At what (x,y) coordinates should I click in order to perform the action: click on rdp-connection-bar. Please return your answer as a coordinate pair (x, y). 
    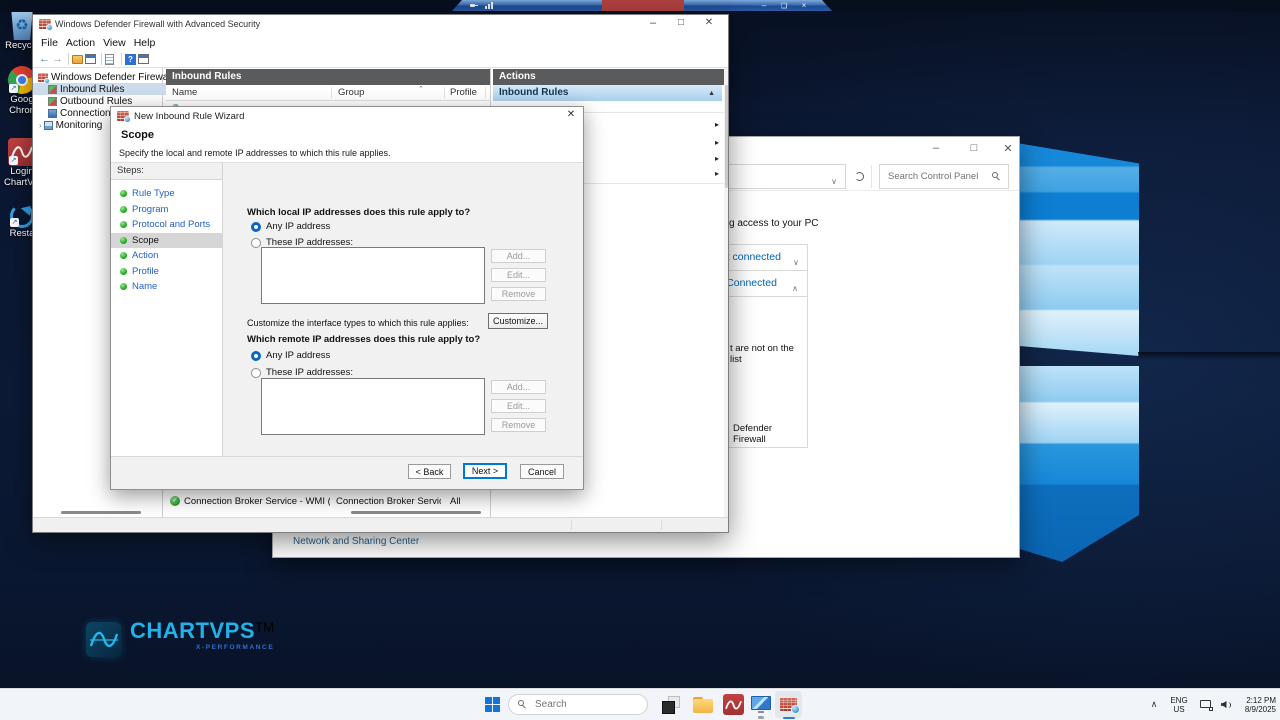
    Looking at the image, I should click on (642, 5).